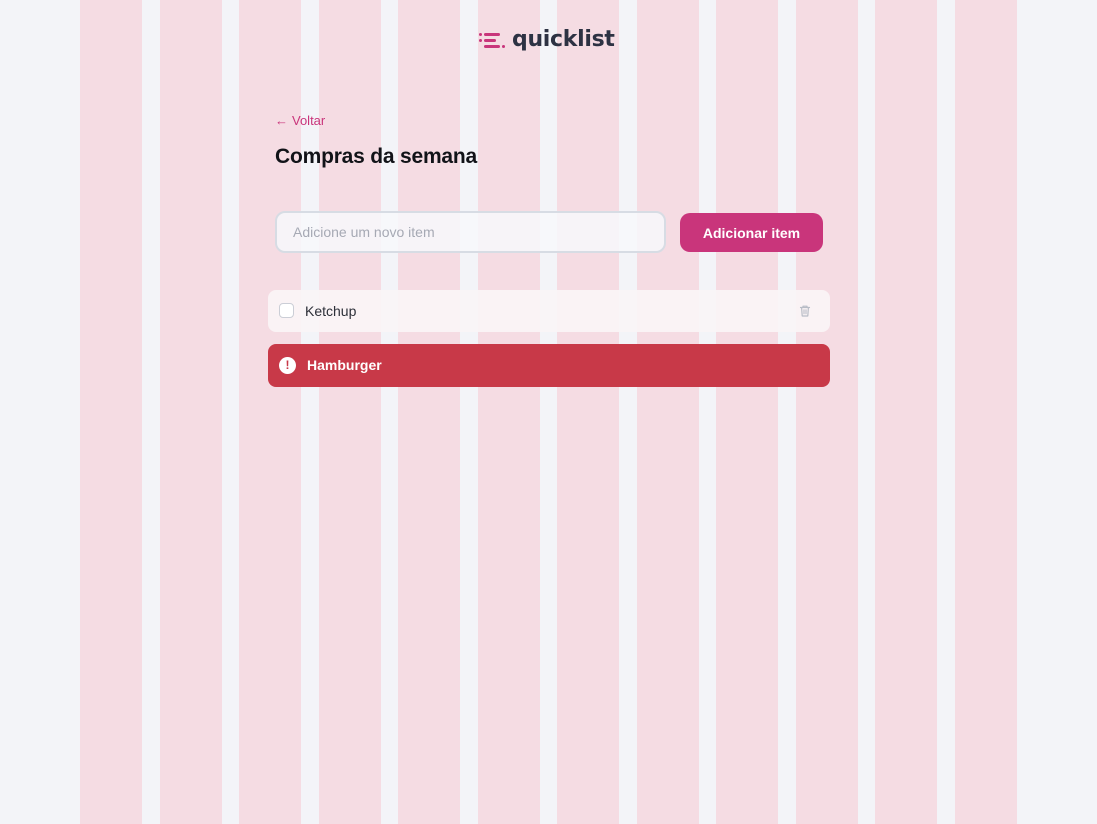 This screenshot has width=1097, height=824. Describe the element at coordinates (376, 156) in the screenshot. I see `page-title: Compras da semana` at that location.